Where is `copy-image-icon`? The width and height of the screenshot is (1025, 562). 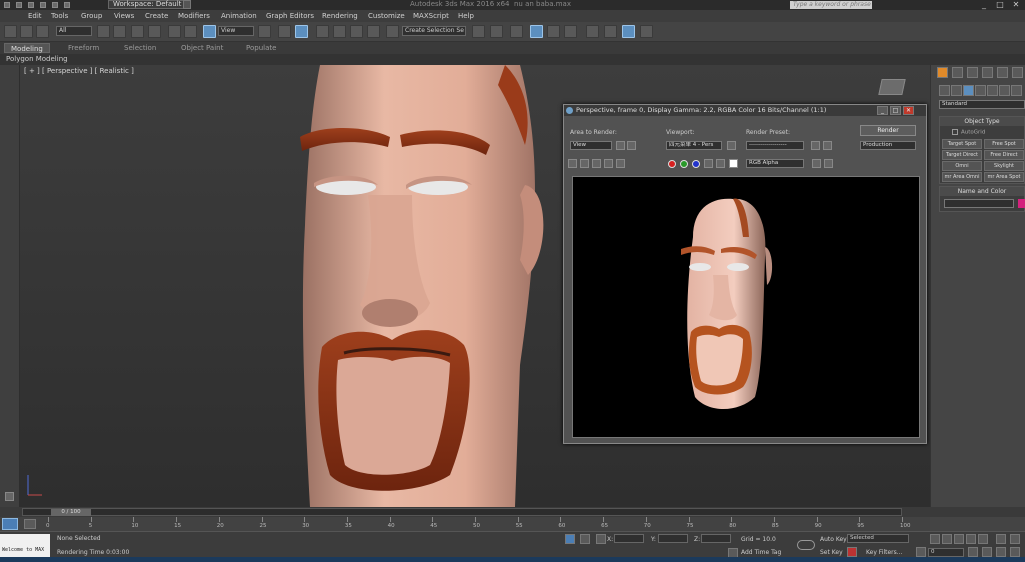 copy-image-icon is located at coordinates (584, 163).